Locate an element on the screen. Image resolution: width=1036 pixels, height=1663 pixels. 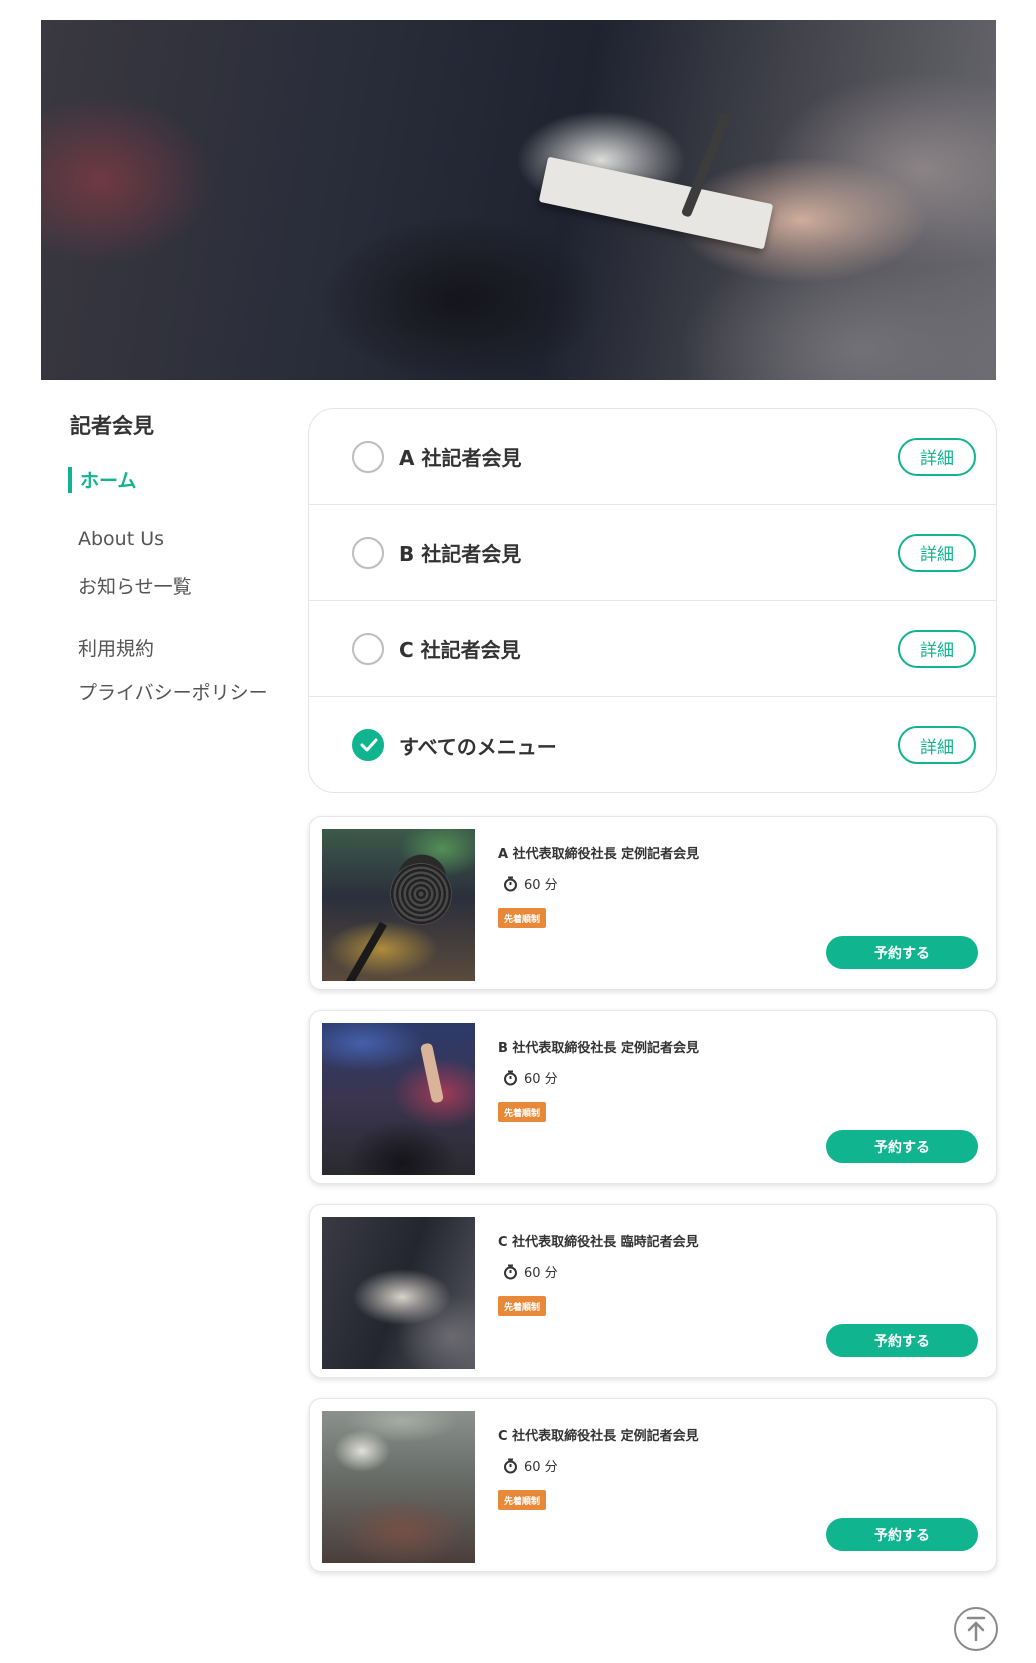
sidebar-item-privacy-policy: プライバシーポリシー is located at coordinates (173, 691).